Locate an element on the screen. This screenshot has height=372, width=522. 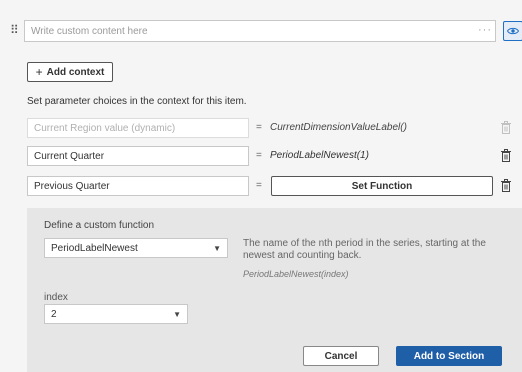
parameter-name-field: Current Quarter is located at coordinates (138, 156).